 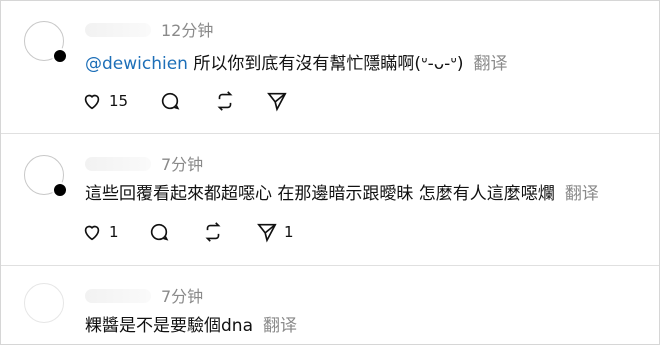 What do you see at coordinates (231, 233) in the screenshot?
I see `action-bar: 1 1` at bounding box center [231, 233].